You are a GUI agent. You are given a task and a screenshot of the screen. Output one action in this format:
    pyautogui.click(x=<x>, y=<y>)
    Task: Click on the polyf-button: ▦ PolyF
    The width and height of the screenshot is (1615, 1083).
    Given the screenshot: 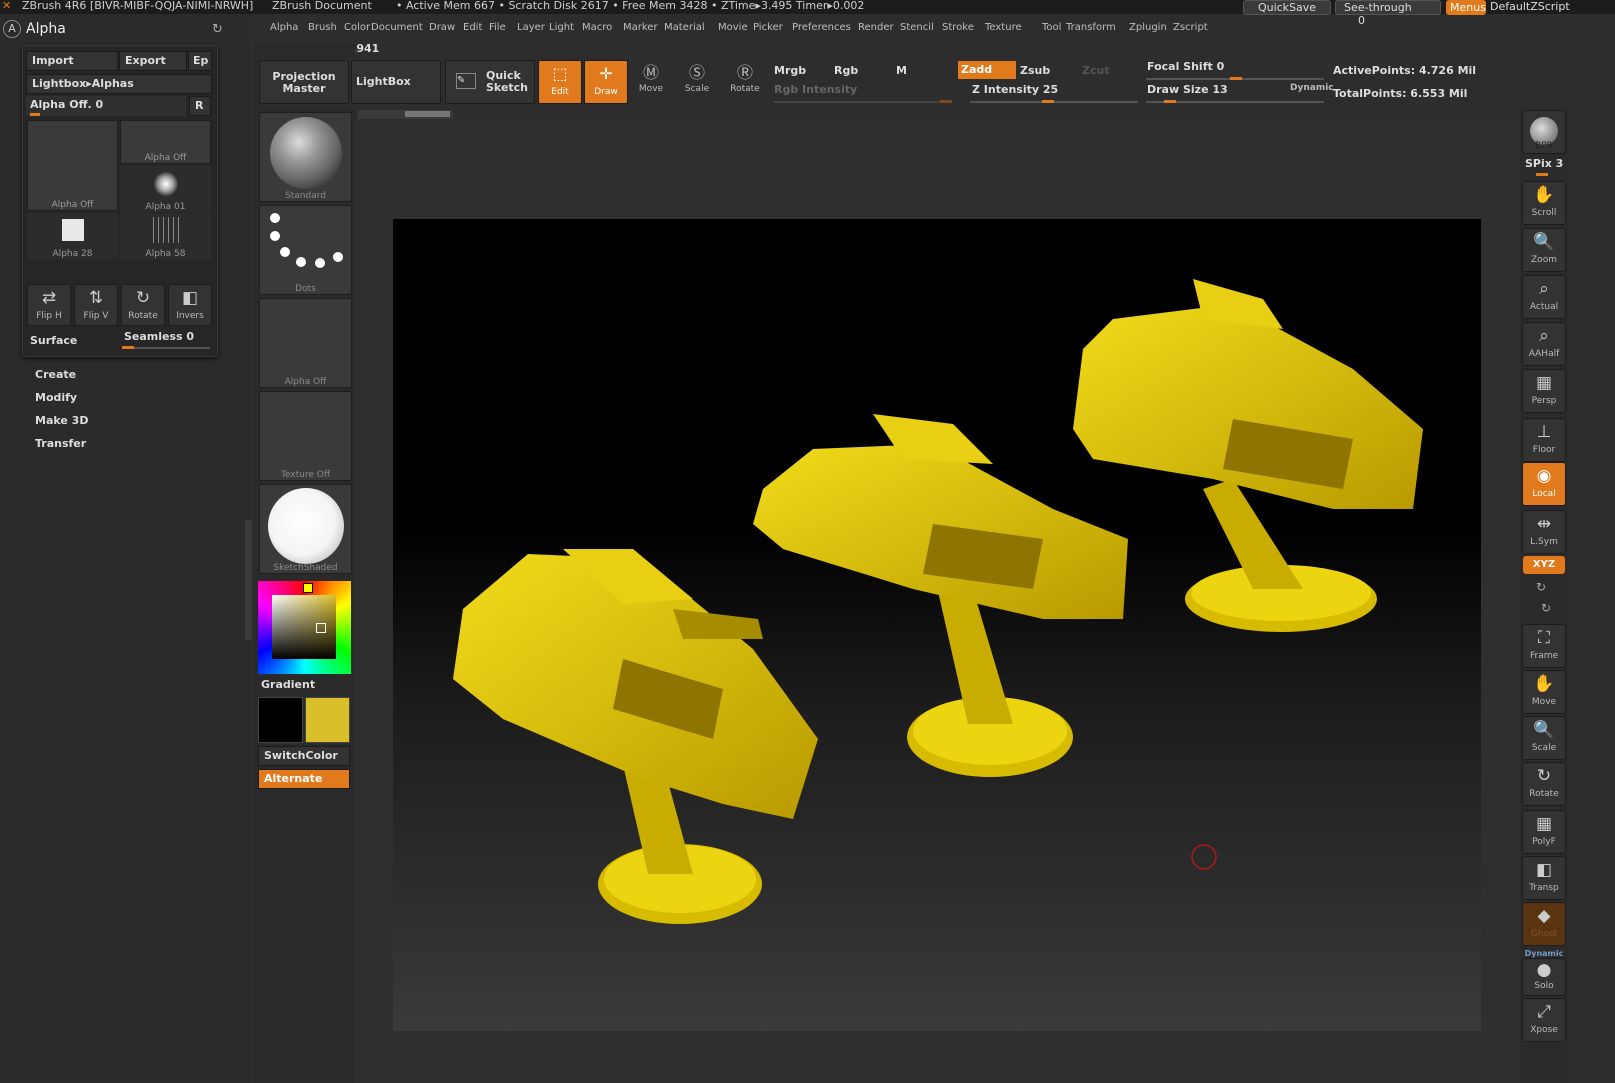 What is the action you would take?
    pyautogui.click(x=1544, y=832)
    